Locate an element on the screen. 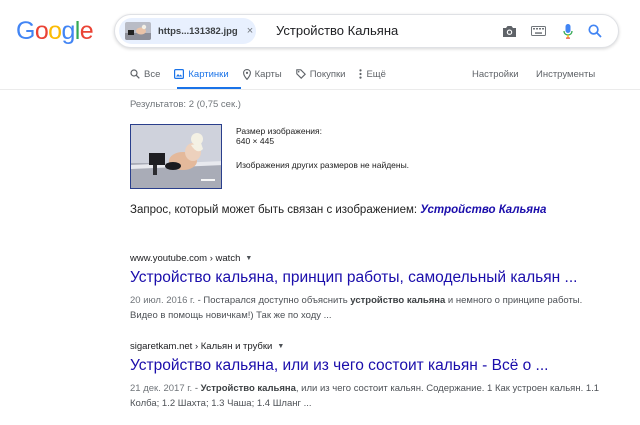 This screenshot has width=640, height=425. logo-letter: e is located at coordinates (86, 31).